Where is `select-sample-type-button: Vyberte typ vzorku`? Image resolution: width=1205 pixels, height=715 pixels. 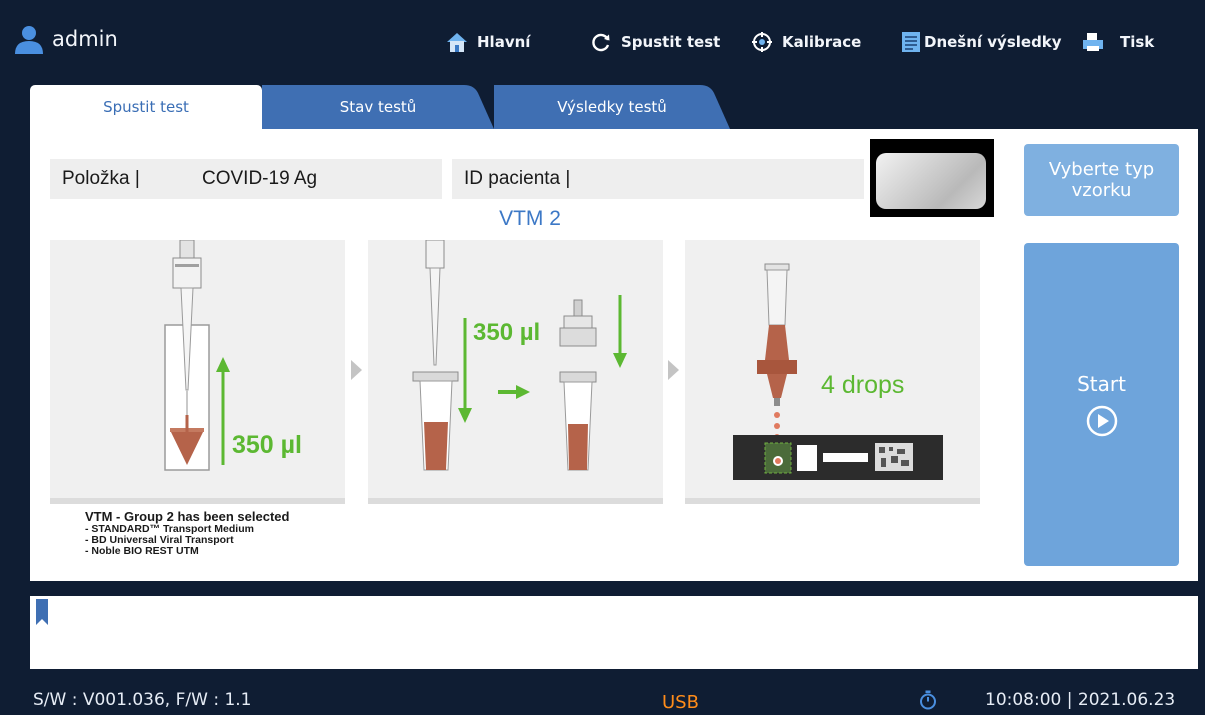 select-sample-type-button: Vyberte typ vzorku is located at coordinates (1101, 180).